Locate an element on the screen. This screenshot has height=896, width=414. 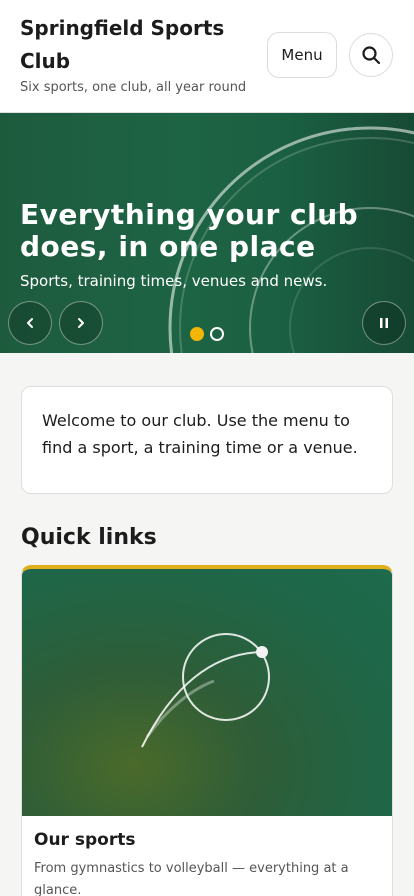
hero-heading: Everything your club does, in one place is located at coordinates (189, 230).